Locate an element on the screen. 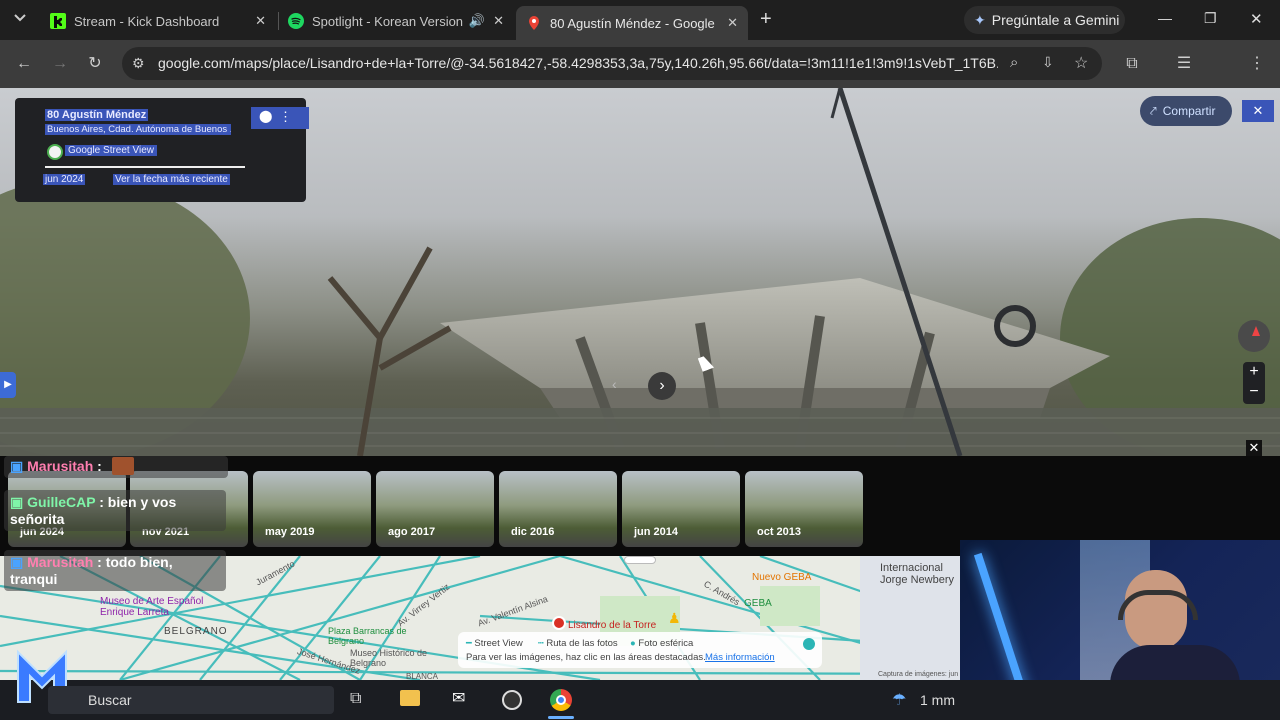 The width and height of the screenshot is (1280, 720). map-label: GEBA is located at coordinates (758, 603).